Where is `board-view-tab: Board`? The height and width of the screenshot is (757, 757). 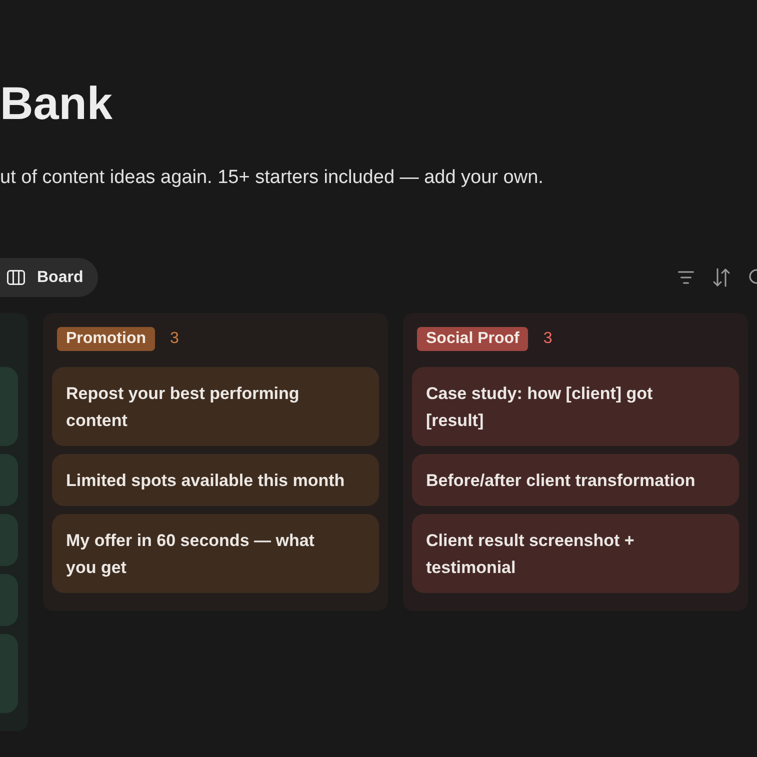 board-view-tab: Board is located at coordinates (49, 277).